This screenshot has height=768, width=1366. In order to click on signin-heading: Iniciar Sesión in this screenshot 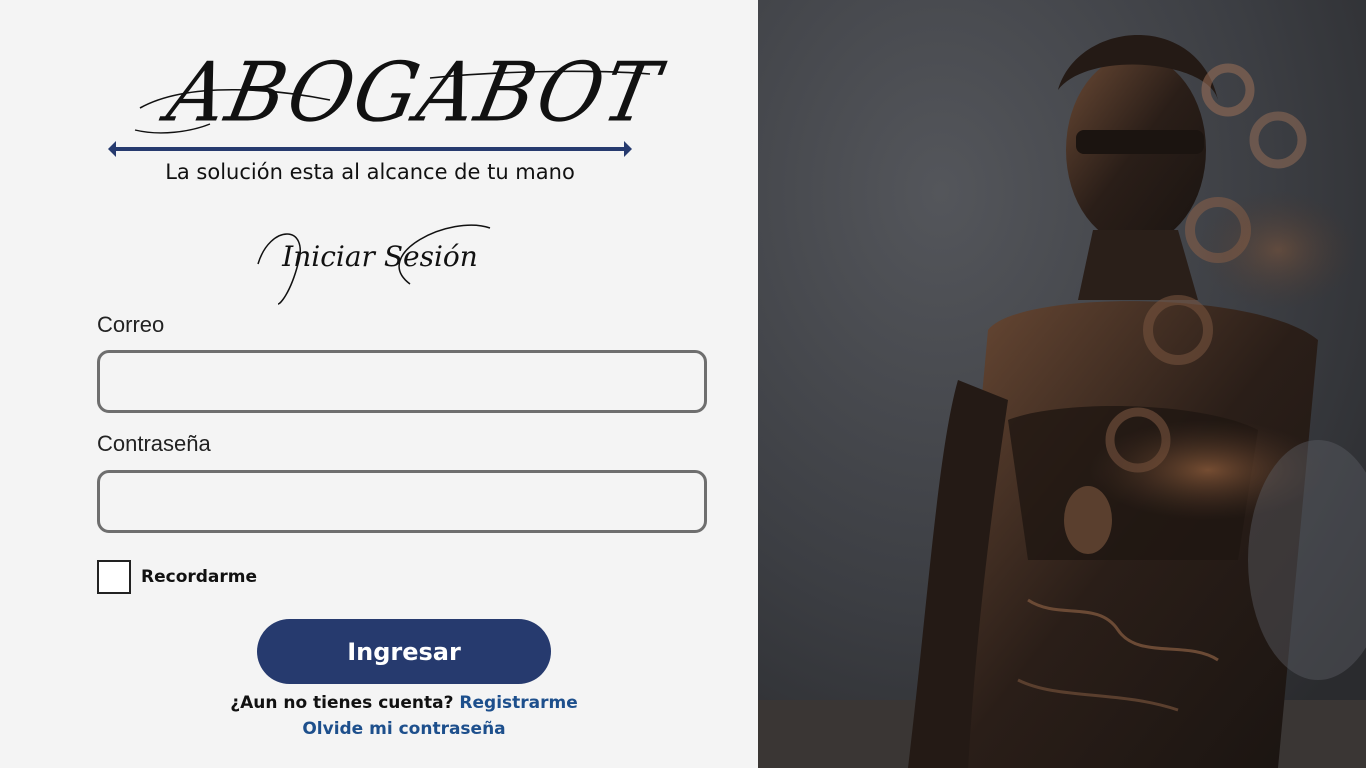, I will do `click(380, 261)`.